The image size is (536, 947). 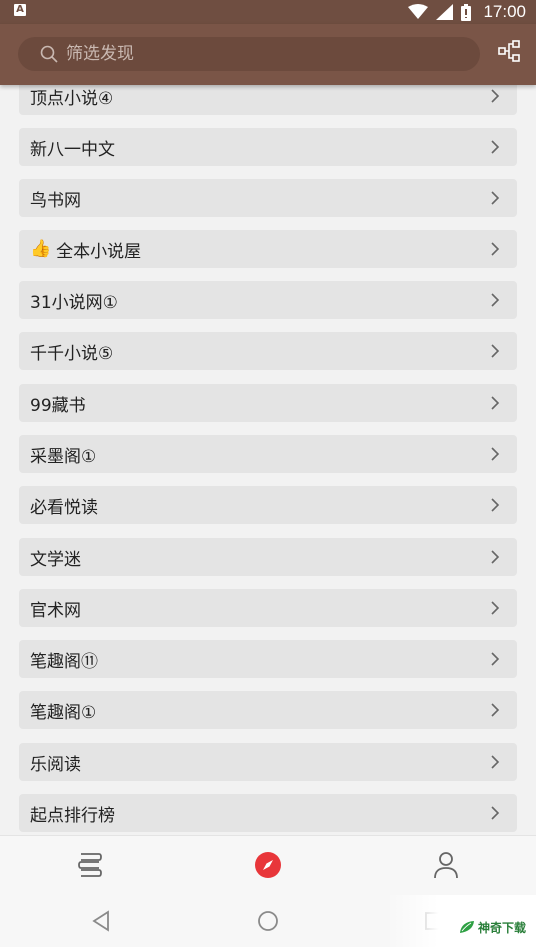 I want to click on list-item: 顶点小说④, so click(x=268, y=100).